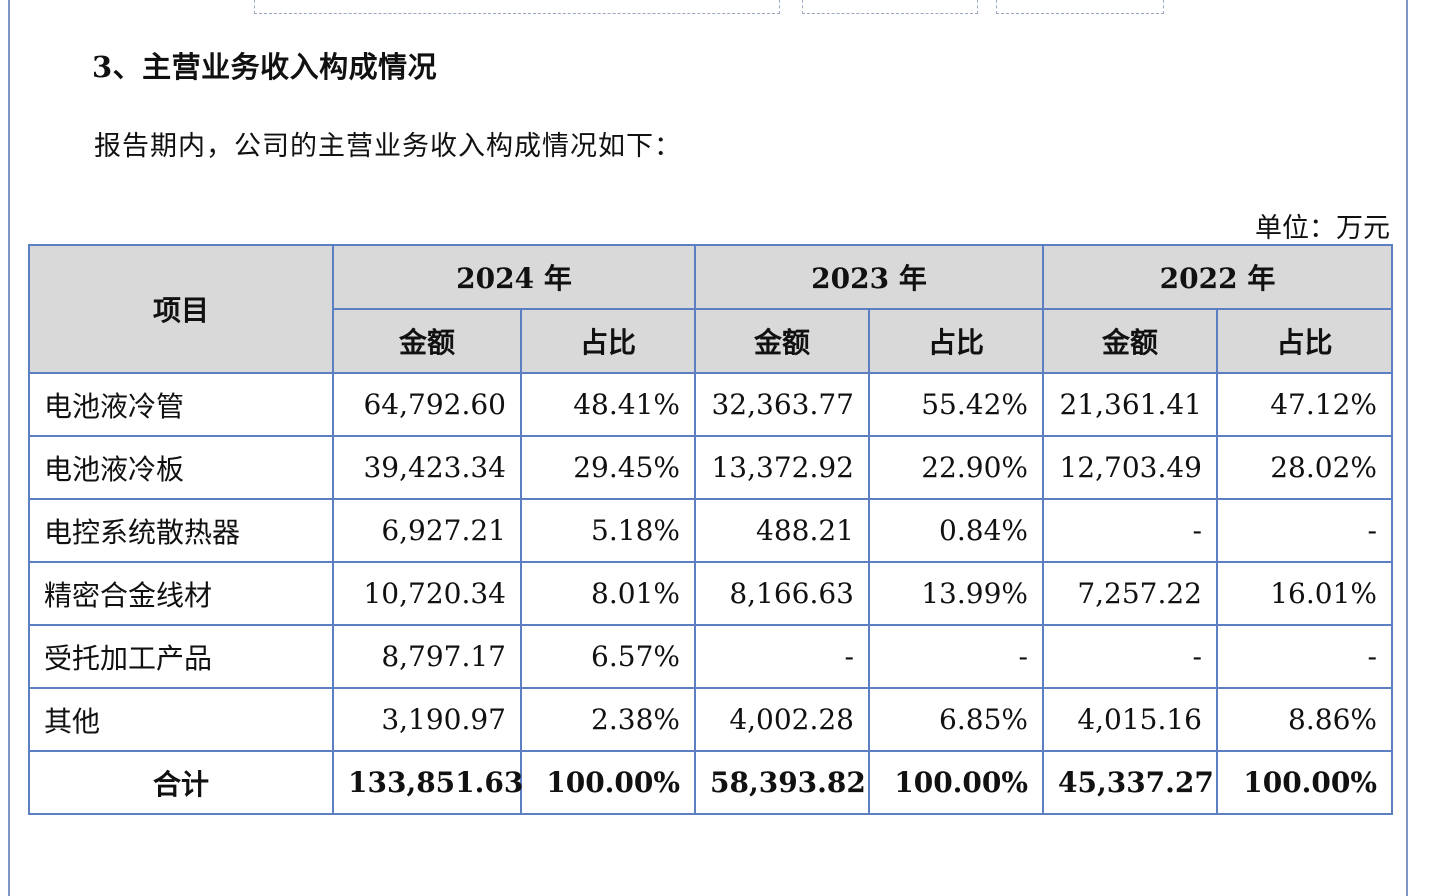 This screenshot has height=896, width=1439. I want to click on cell: 8.86%, so click(1304, 719).